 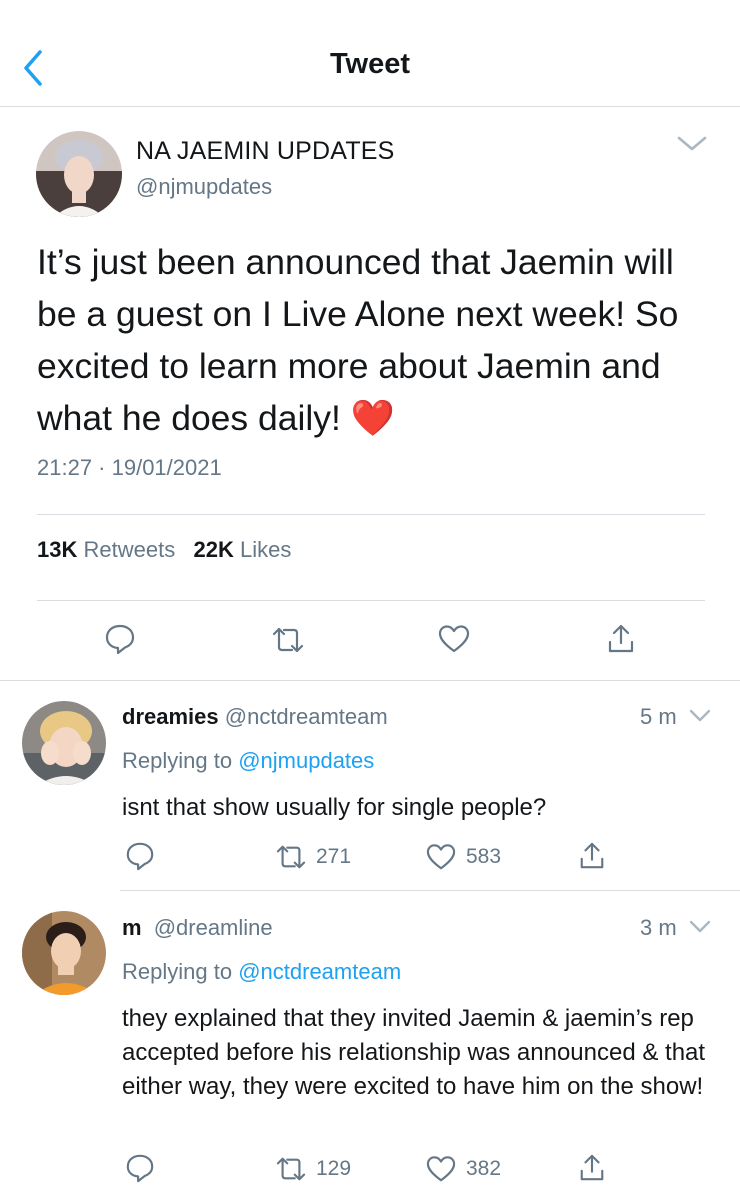 I want to click on retweets-label: Retweets, so click(x=129, y=549).